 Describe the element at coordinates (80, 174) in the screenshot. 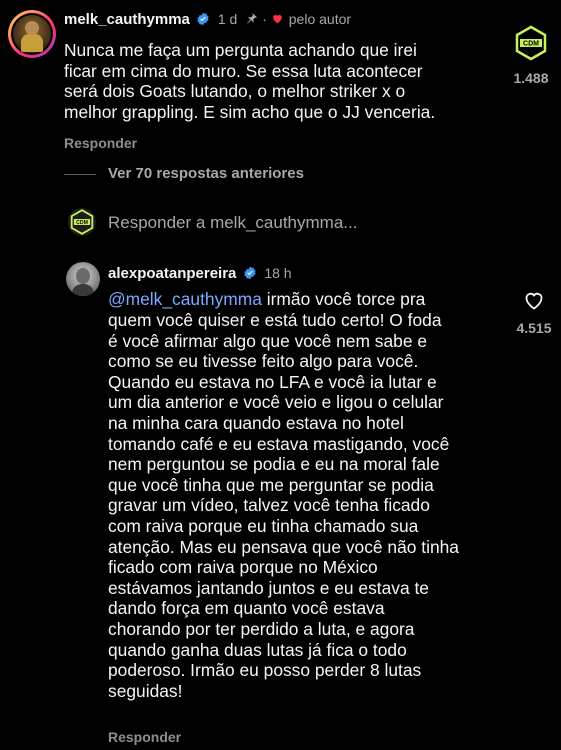

I see `thread-divider` at that location.